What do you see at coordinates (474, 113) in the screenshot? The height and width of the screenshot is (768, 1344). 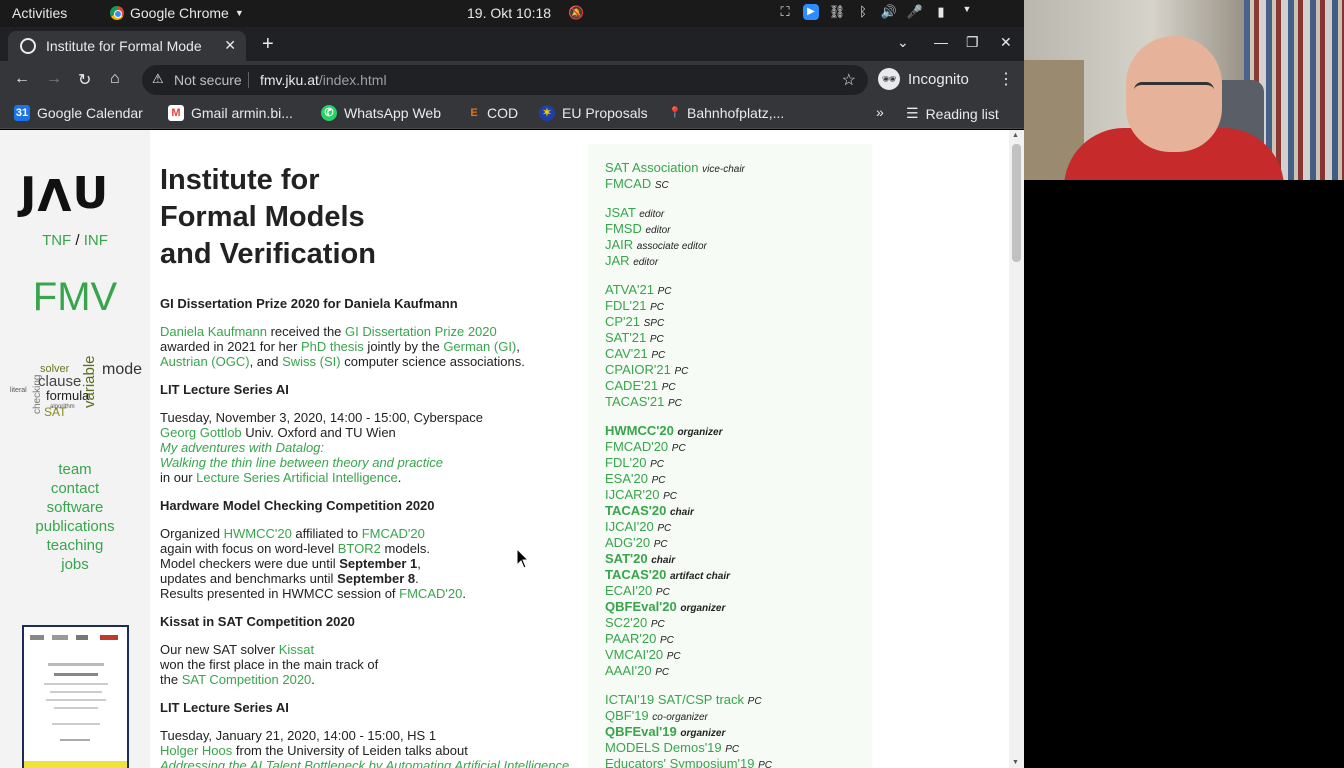 I see `cod-icon: E` at bounding box center [474, 113].